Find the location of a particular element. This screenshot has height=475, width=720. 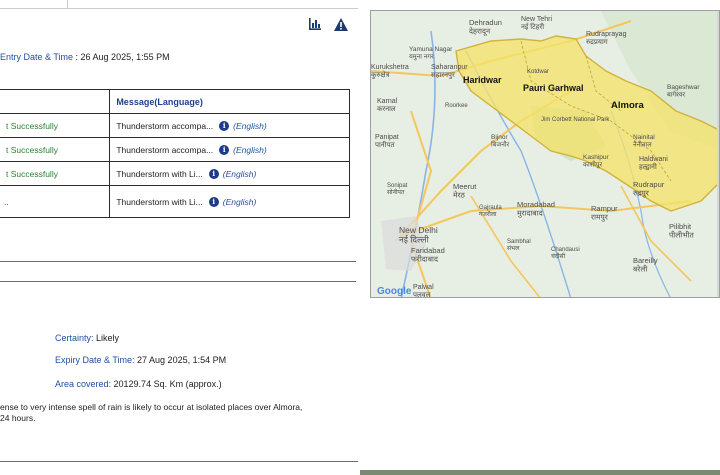

place-label: Kashipur is located at coordinates (596, 157).